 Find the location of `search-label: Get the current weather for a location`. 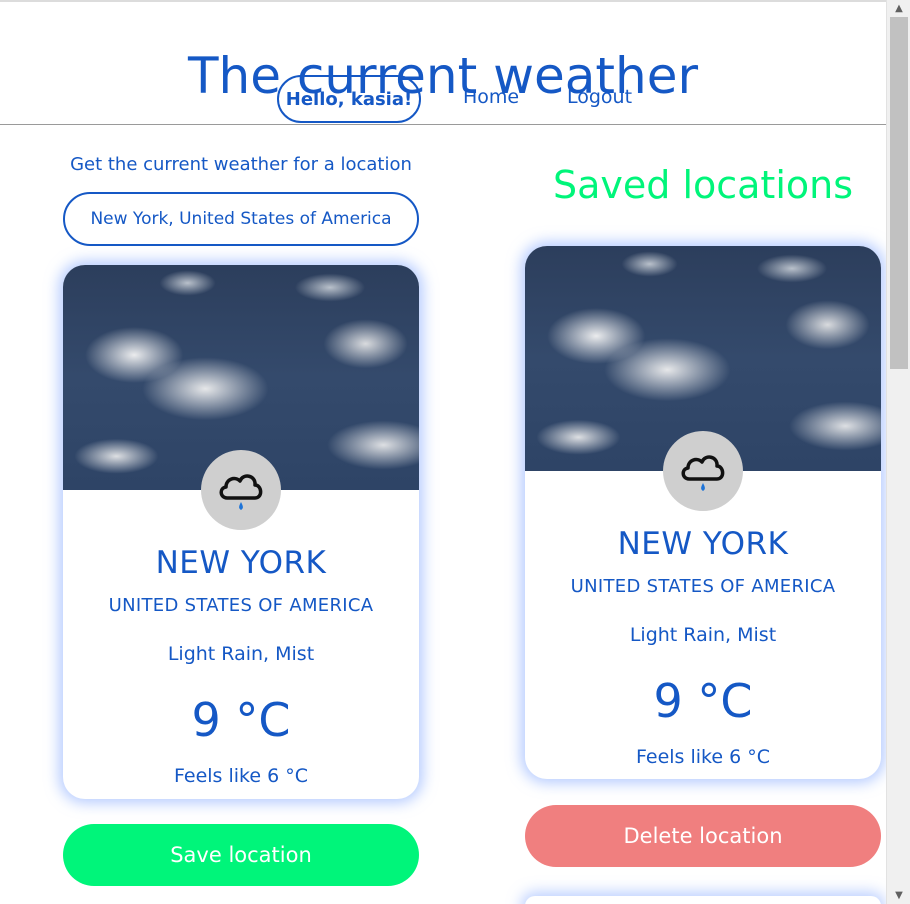

search-label: Get the current weather for a location is located at coordinates (241, 164).